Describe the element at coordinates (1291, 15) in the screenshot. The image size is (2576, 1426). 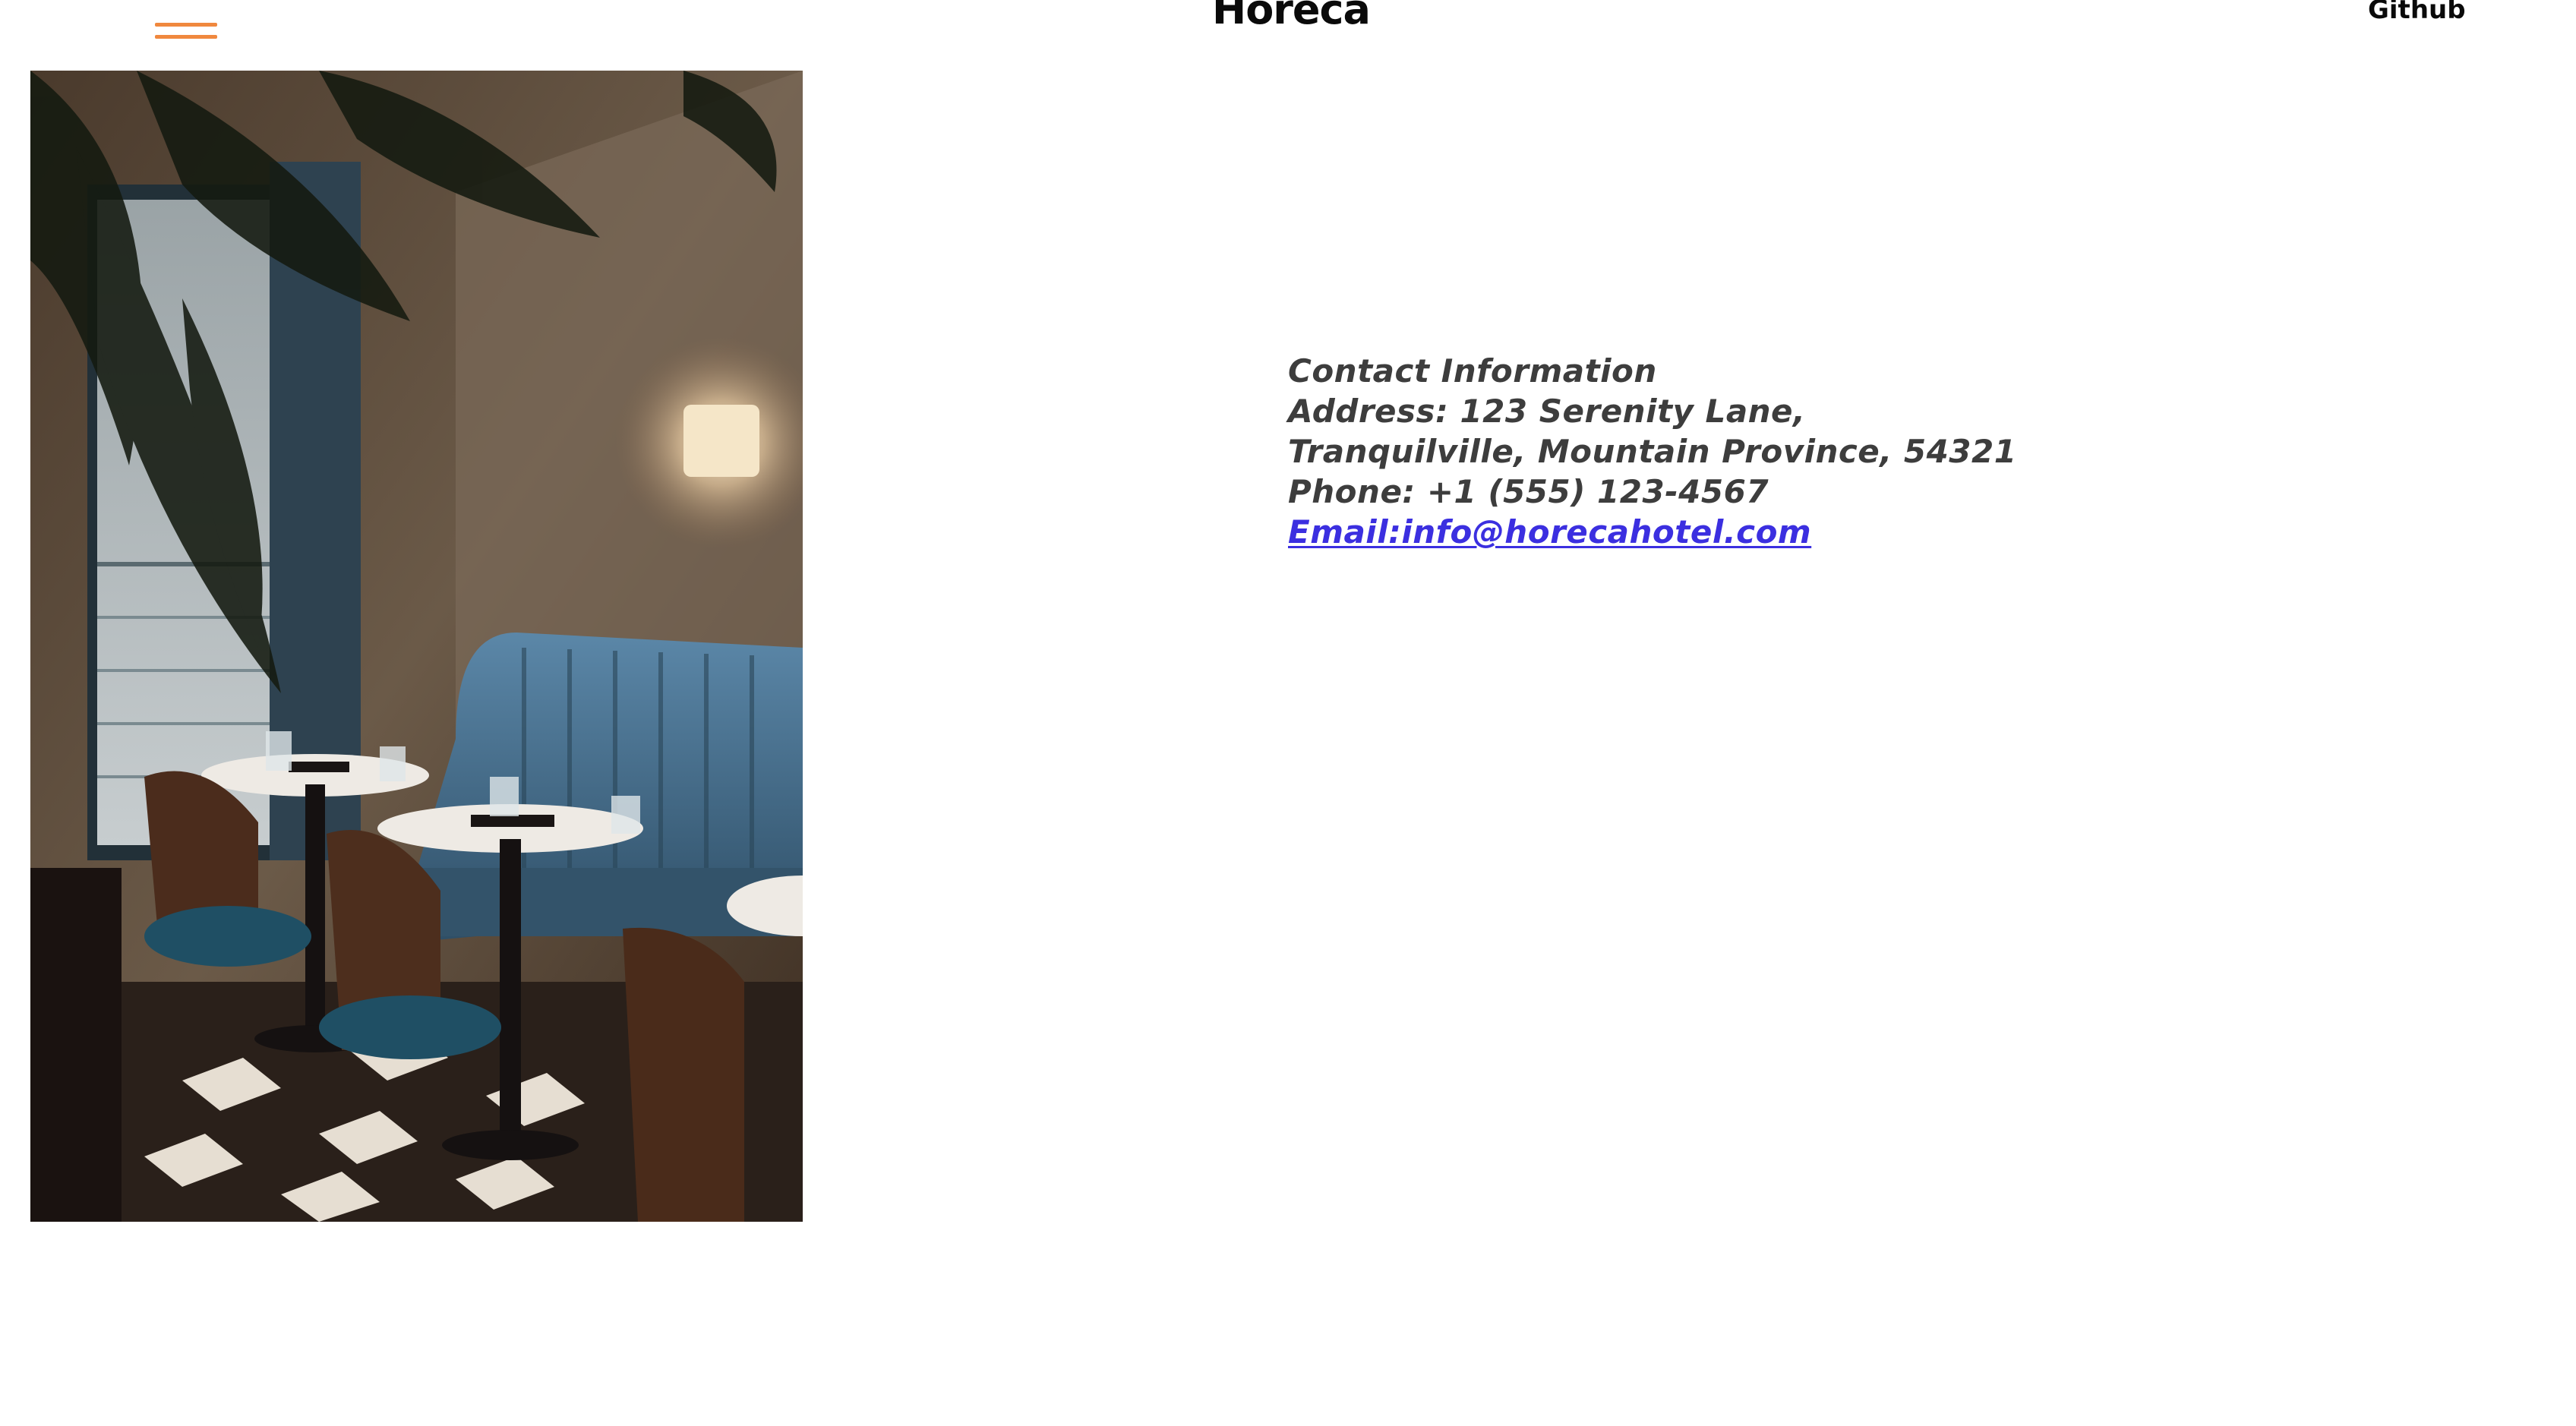
I see `brand-logo: Horeca` at that location.